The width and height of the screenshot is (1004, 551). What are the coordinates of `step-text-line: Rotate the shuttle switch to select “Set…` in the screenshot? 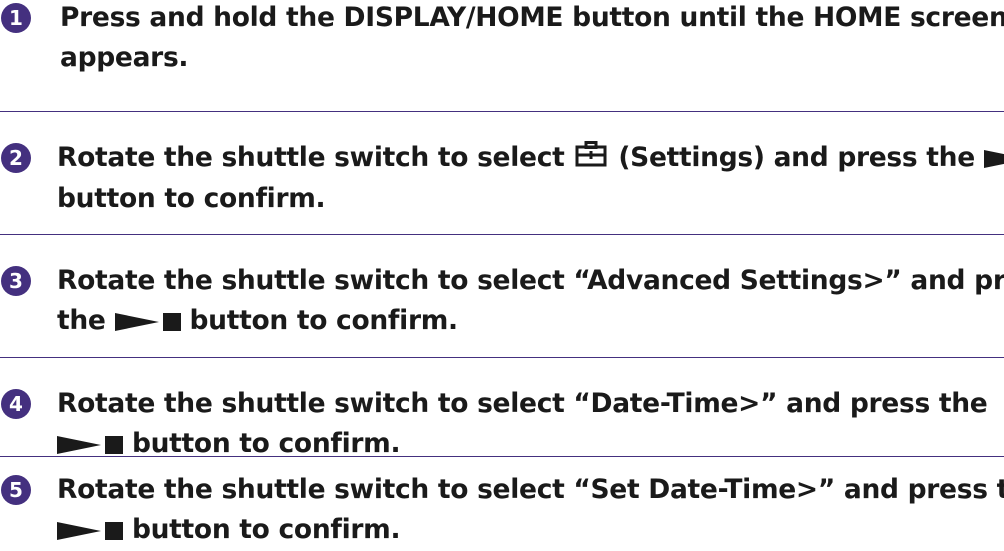 It's located at (530, 489).